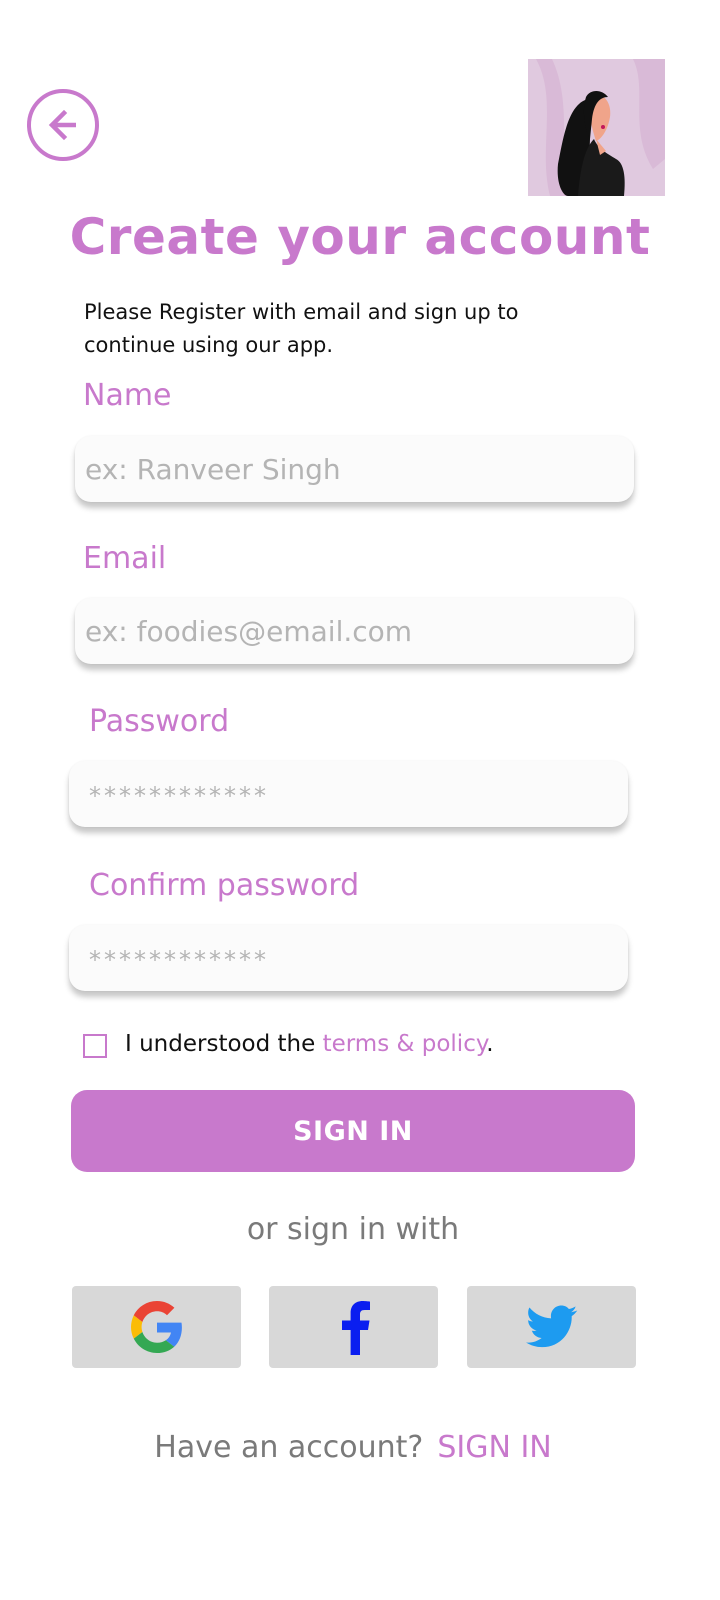  I want to click on twitter-sign-in-button, so click(551, 1327).